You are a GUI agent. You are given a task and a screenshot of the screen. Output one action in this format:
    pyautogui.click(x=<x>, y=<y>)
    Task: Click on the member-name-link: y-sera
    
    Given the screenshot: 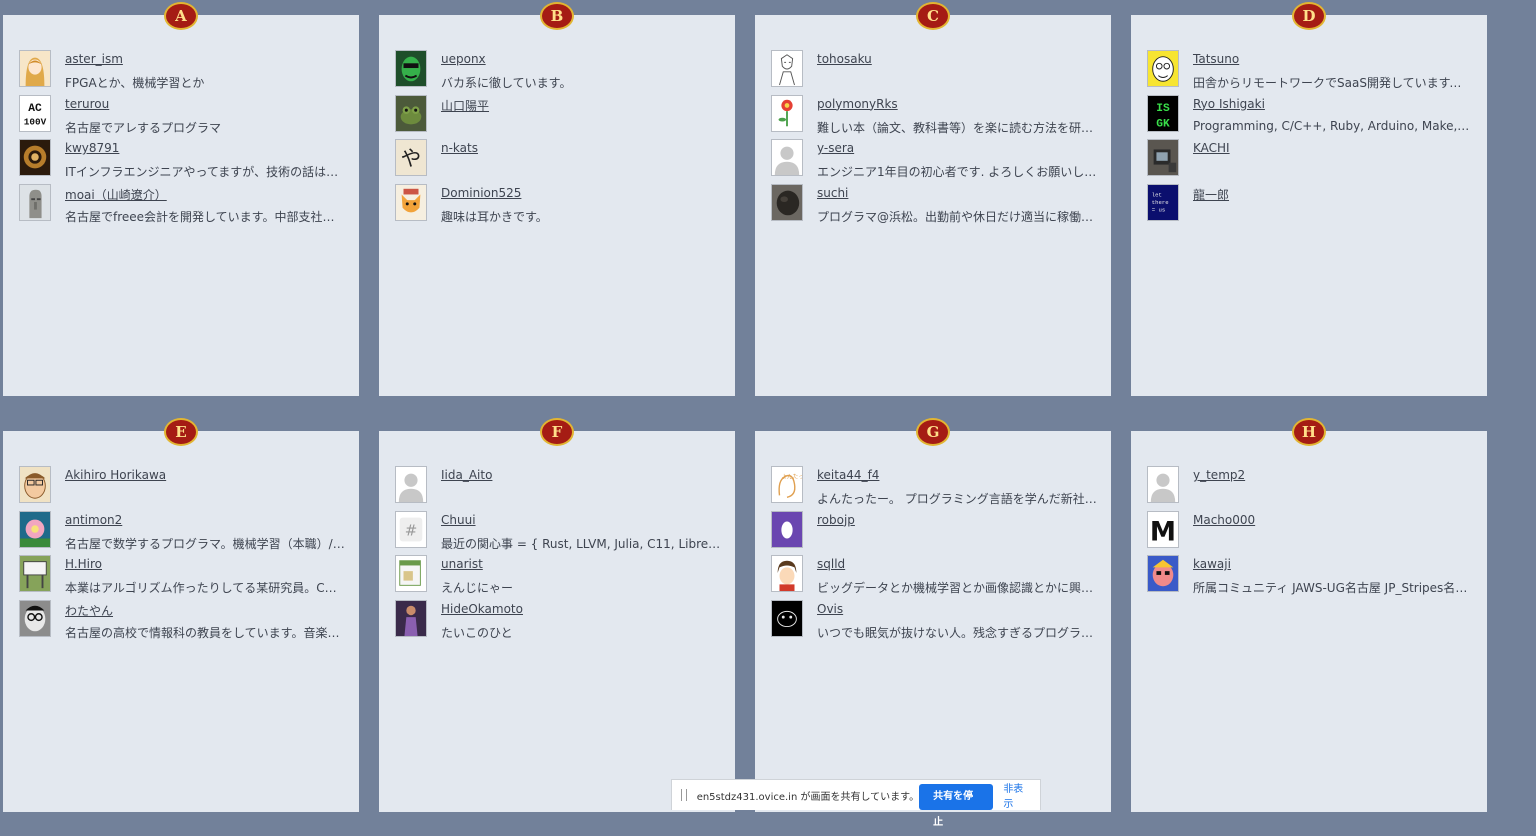 What is the action you would take?
    pyautogui.click(x=835, y=148)
    